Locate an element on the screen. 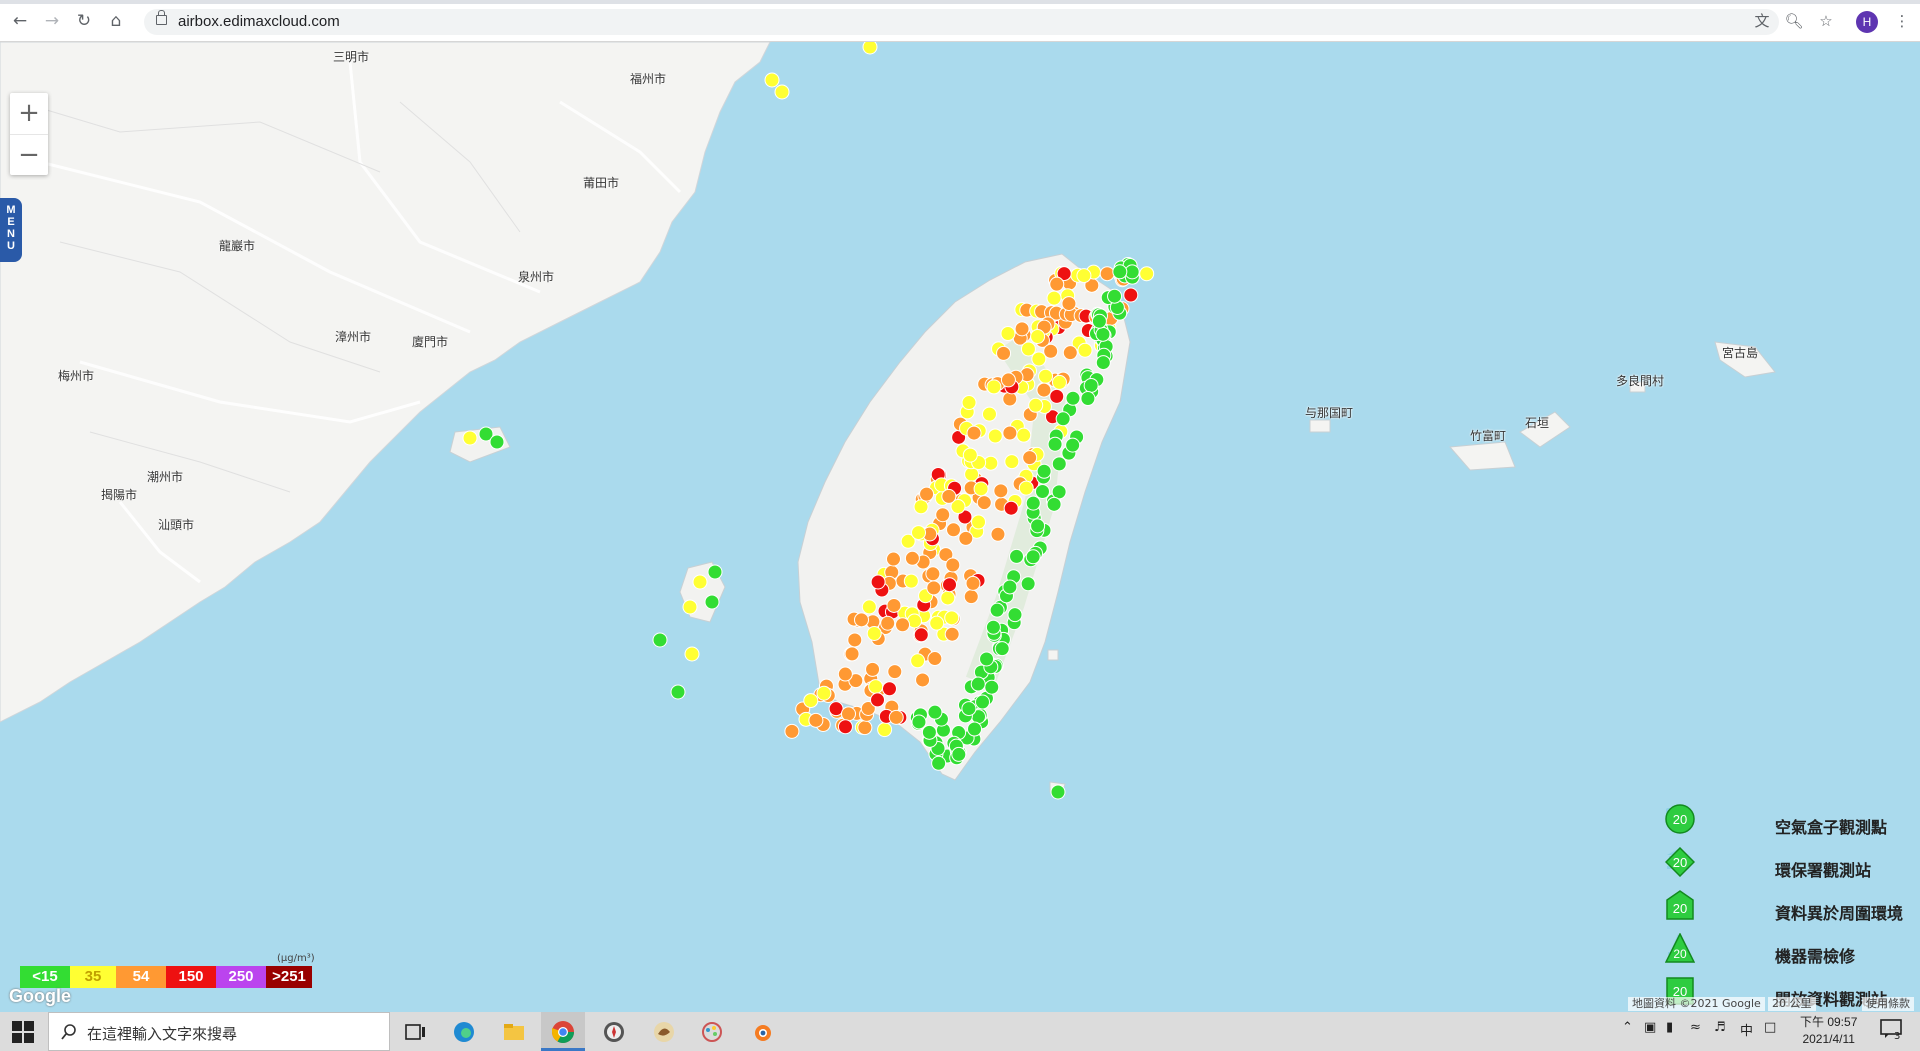  home-icon: ⌂ is located at coordinates (116, 21).